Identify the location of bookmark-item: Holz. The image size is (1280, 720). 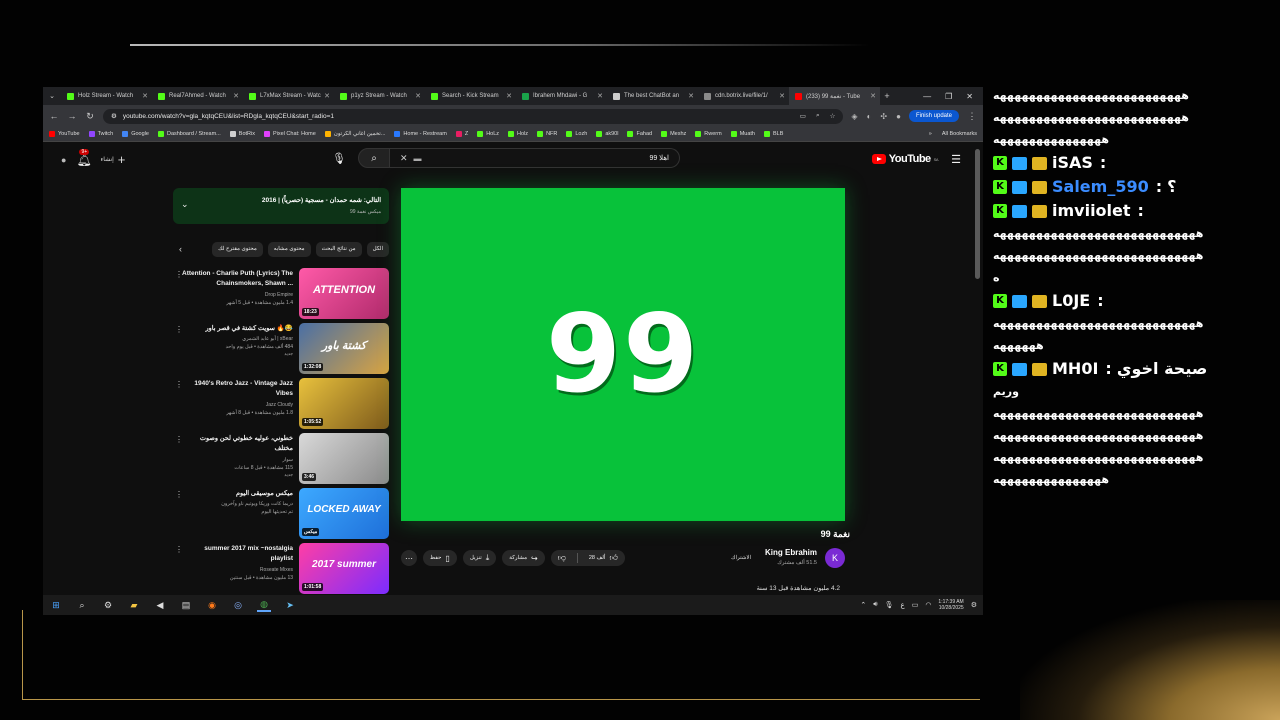
(518, 134).